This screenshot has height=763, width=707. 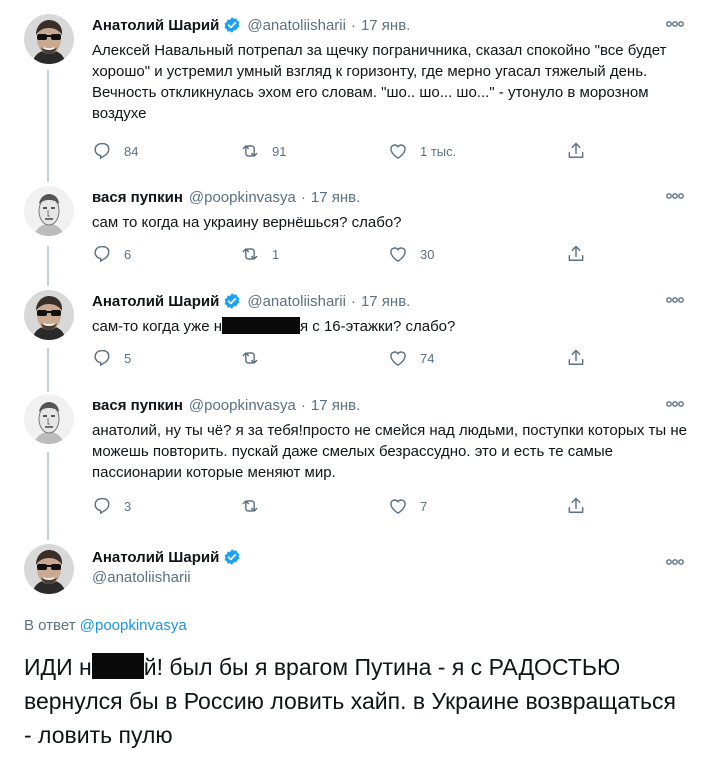 What do you see at coordinates (427, 254) in the screenshot?
I see `like-count: 30` at bounding box center [427, 254].